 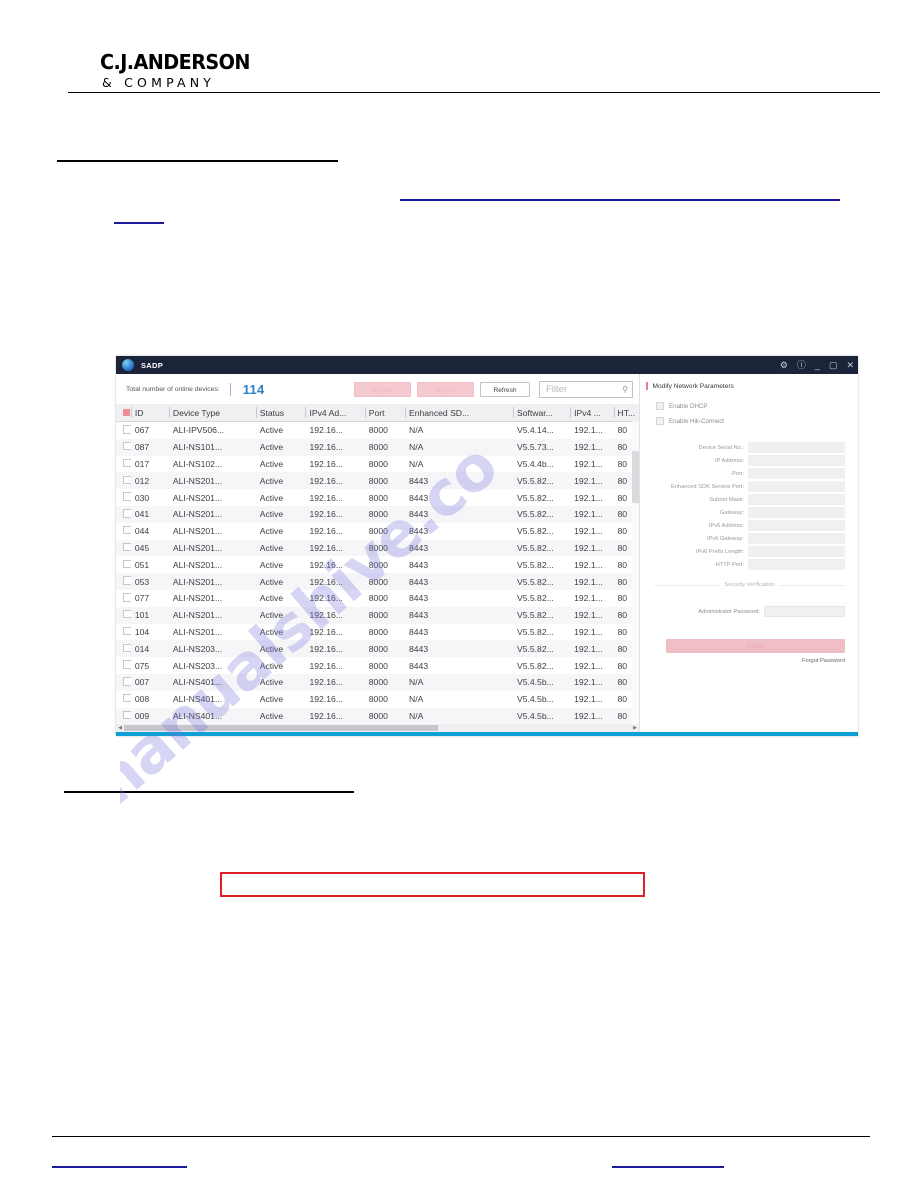 I want to click on column-header-status: Status, so click(x=280, y=413).